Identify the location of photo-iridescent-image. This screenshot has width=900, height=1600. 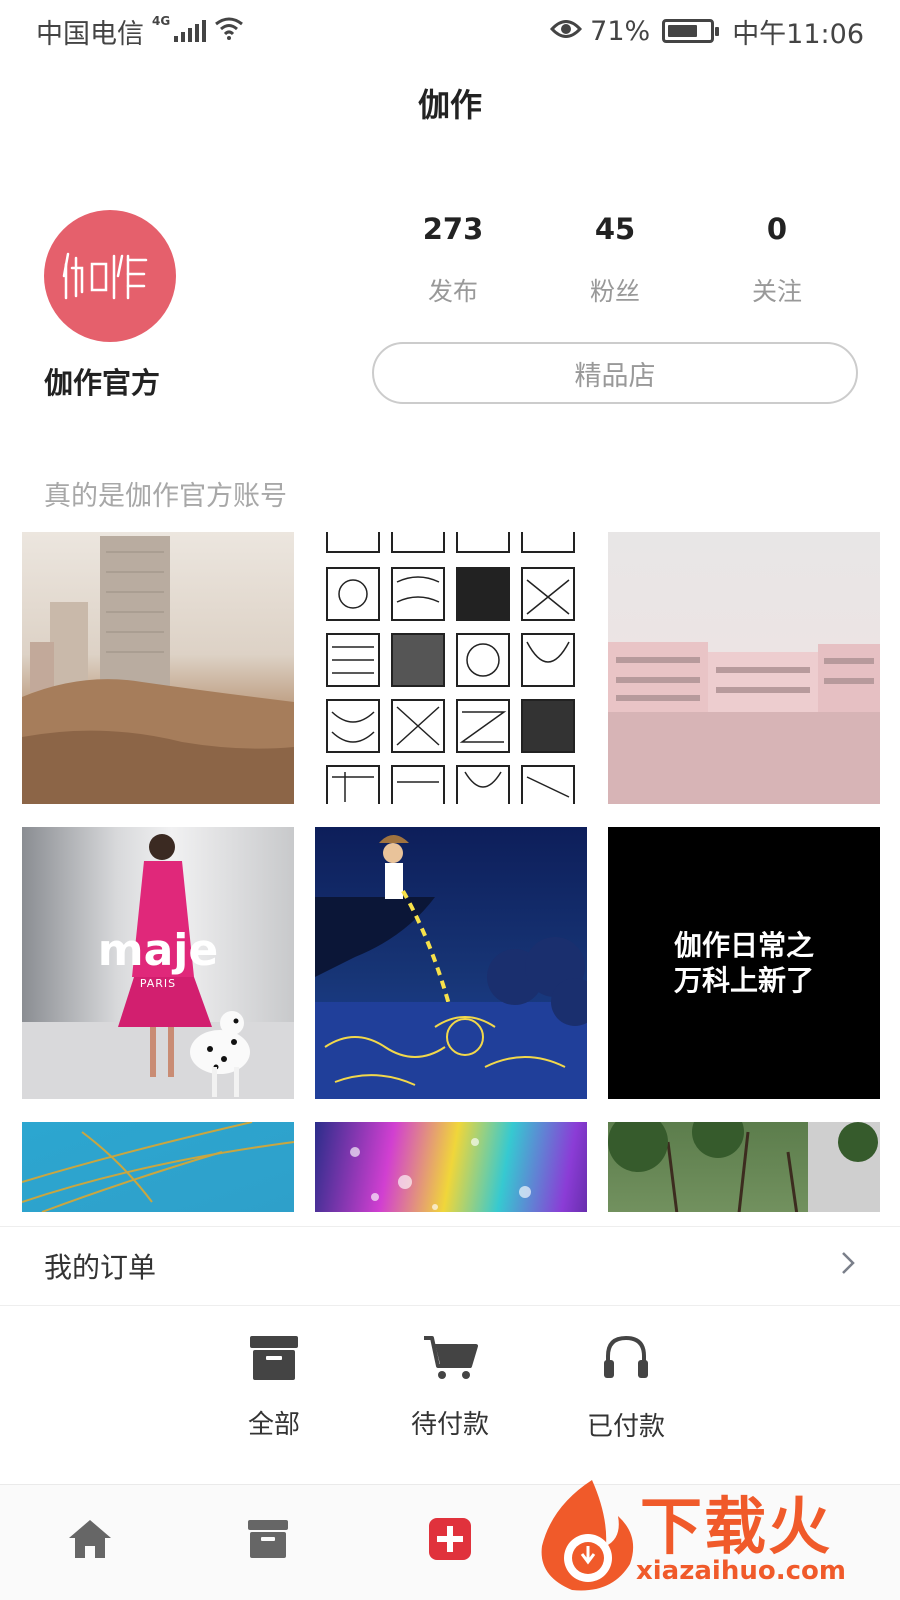
(440, 1174).